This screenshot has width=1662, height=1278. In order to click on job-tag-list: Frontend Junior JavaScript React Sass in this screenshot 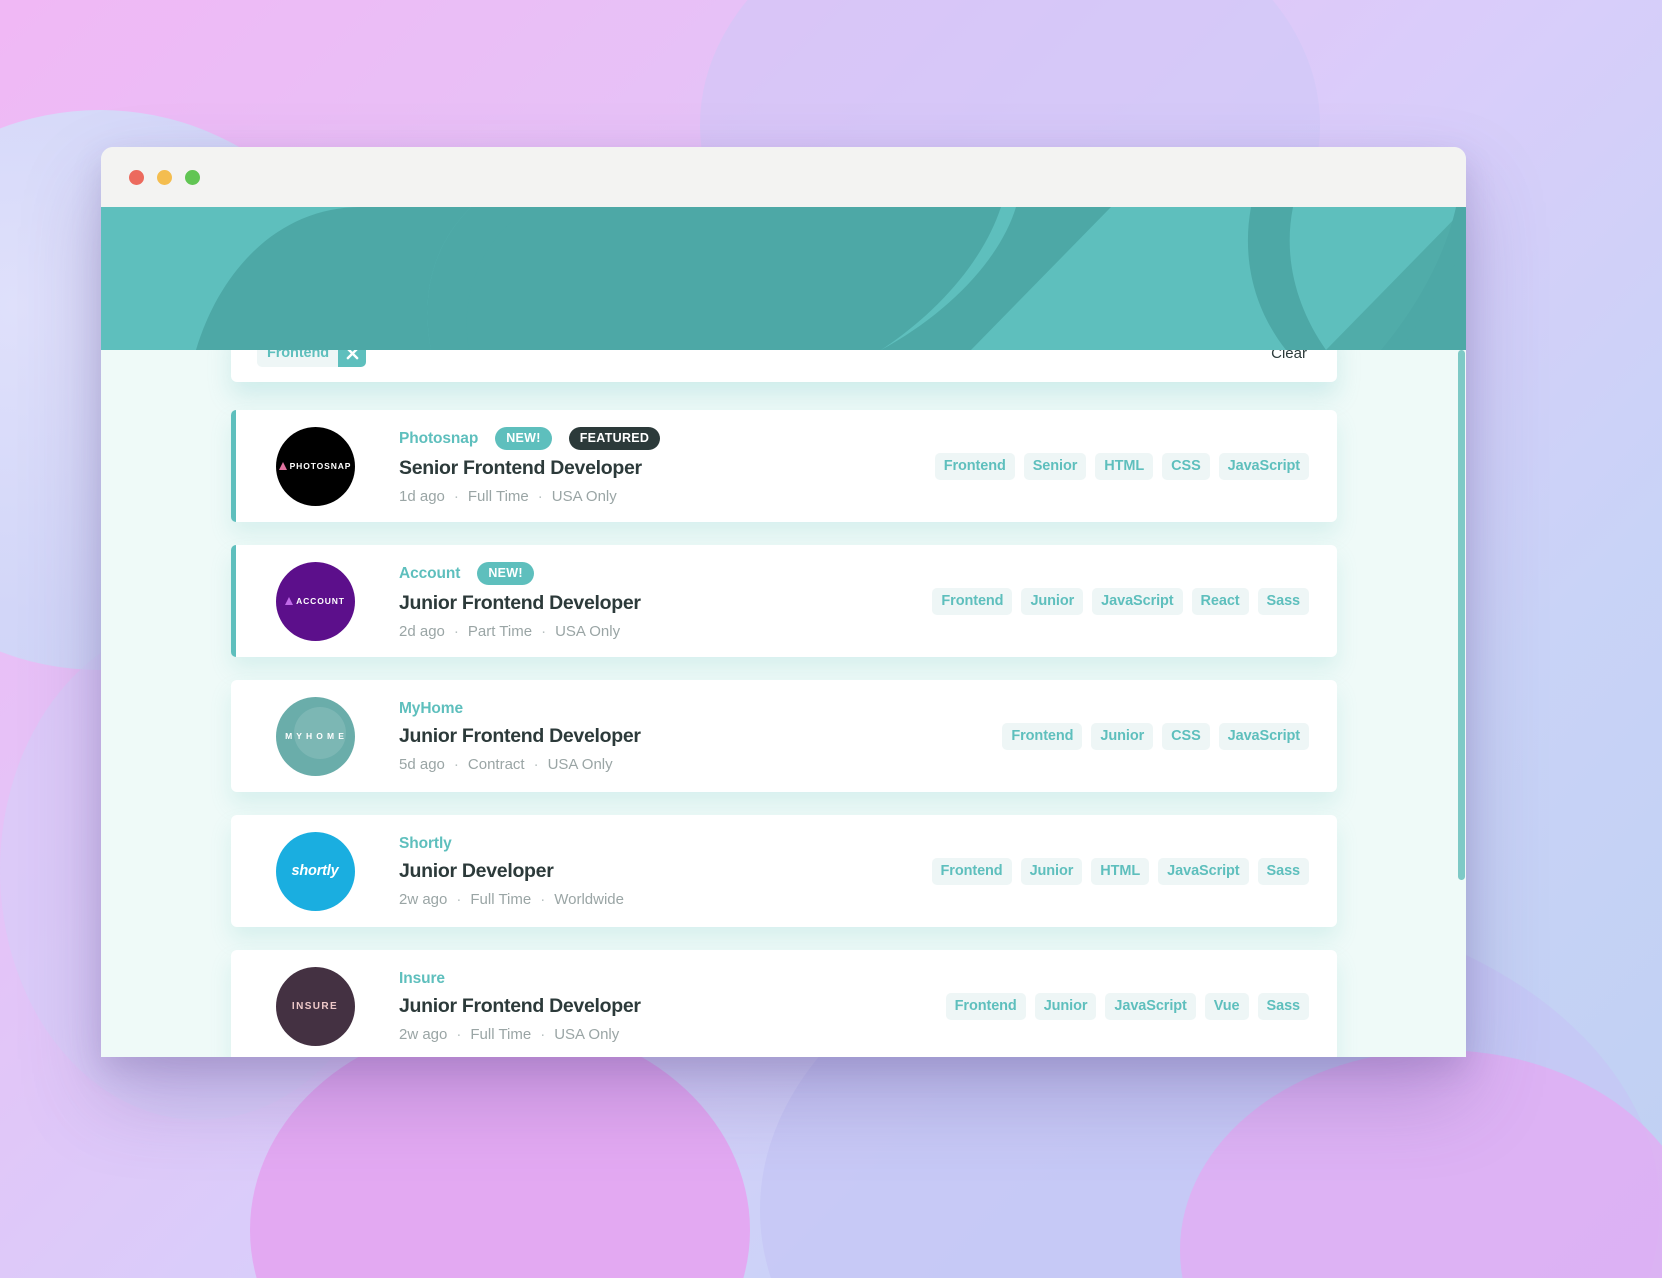, I will do `click(1120, 601)`.